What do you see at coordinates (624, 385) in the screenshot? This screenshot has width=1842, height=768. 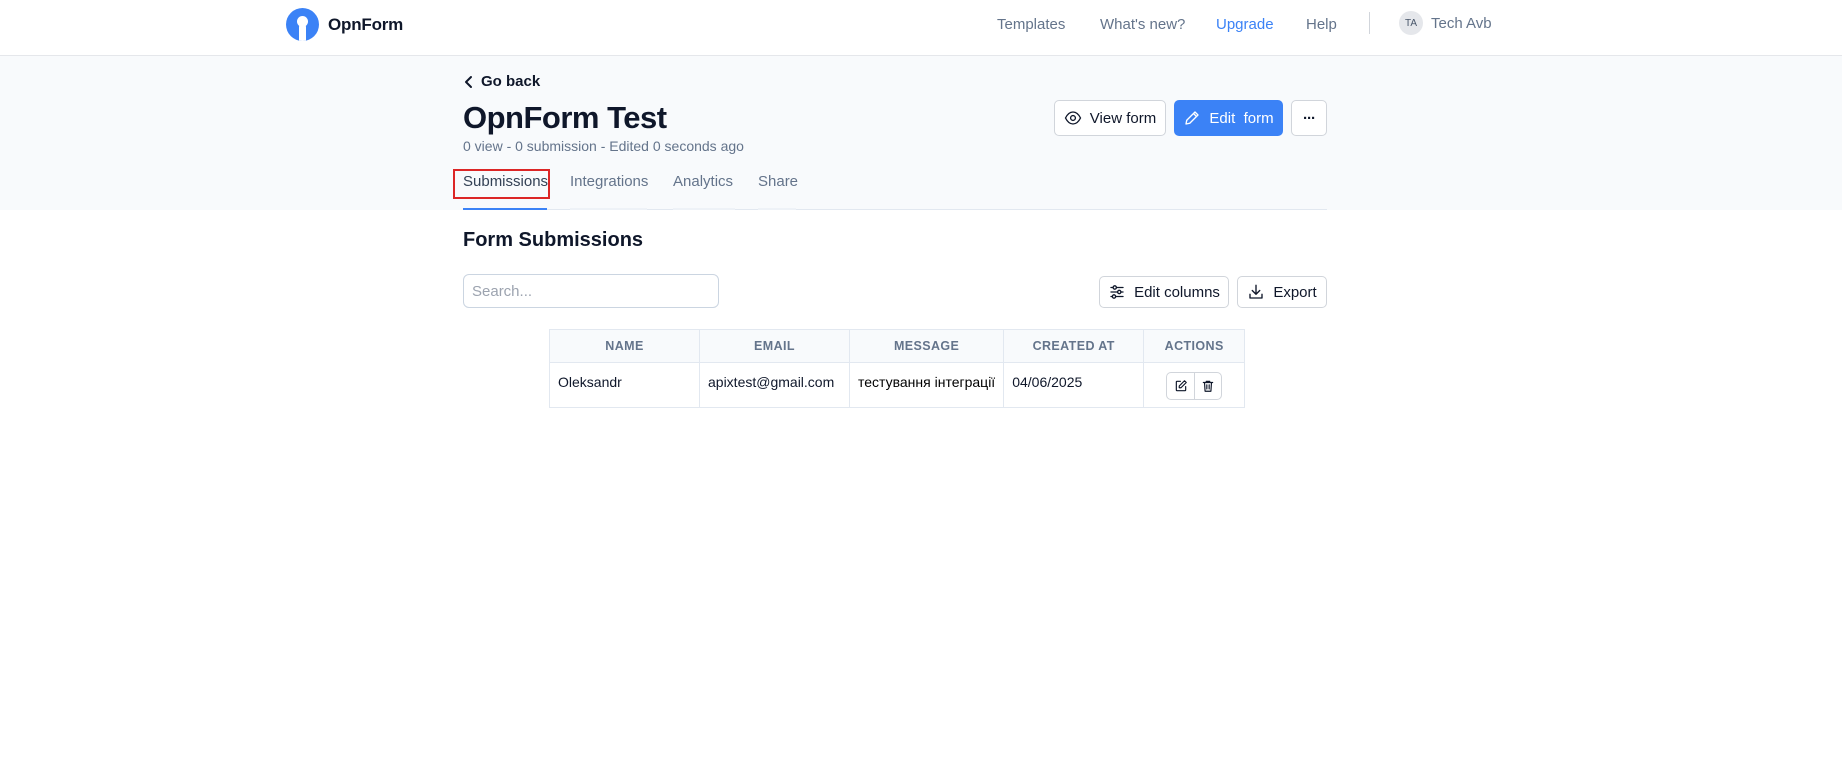 I see `cell-name: Oleksandr` at bounding box center [624, 385].